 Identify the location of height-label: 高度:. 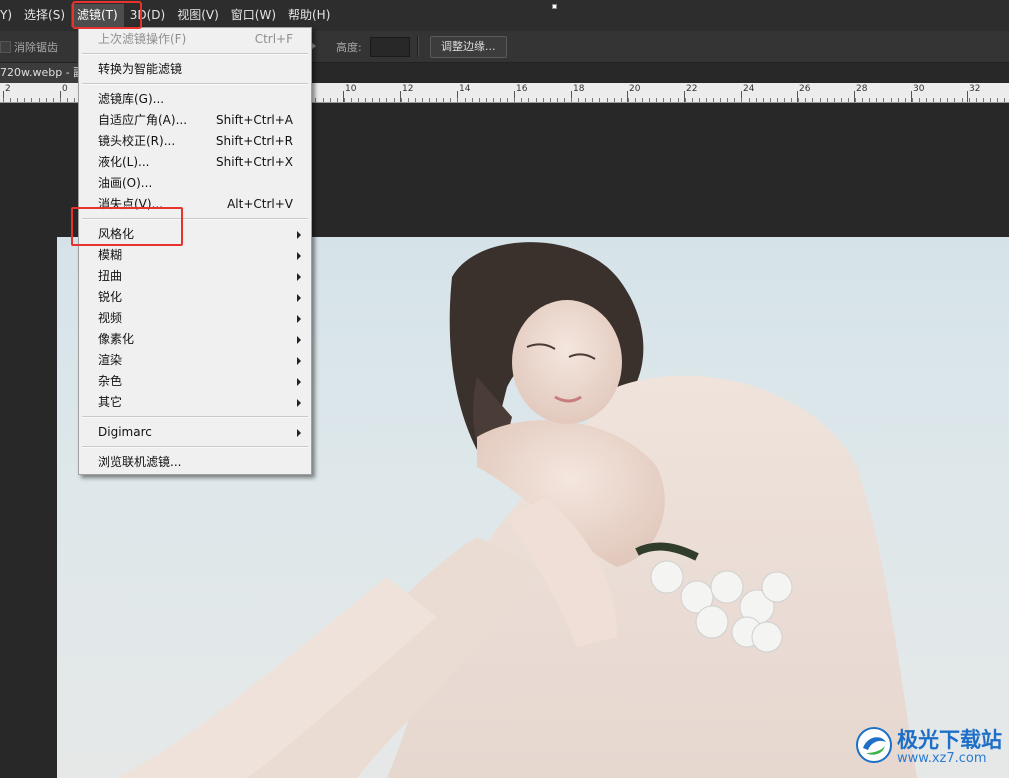
(349, 47).